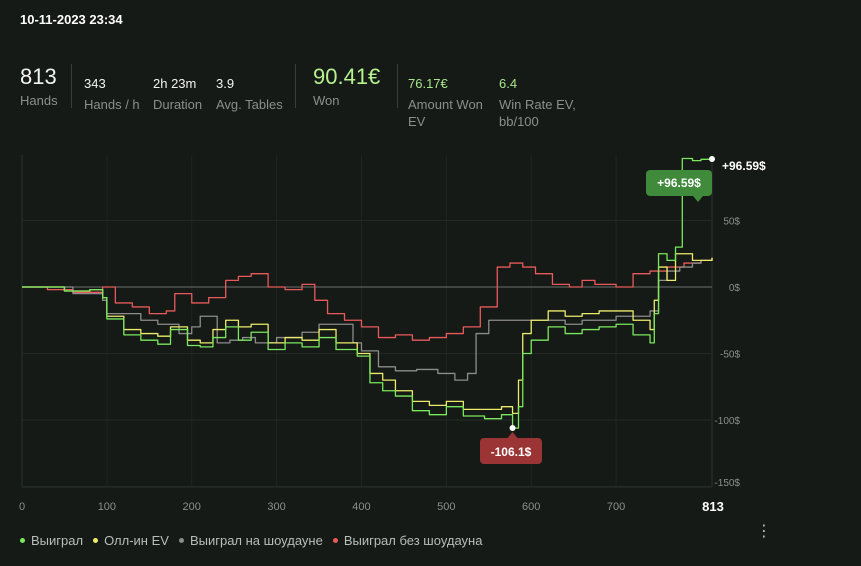 The image size is (861, 566). Describe the element at coordinates (531, 507) in the screenshot. I see `x-tick-label: 600` at that location.